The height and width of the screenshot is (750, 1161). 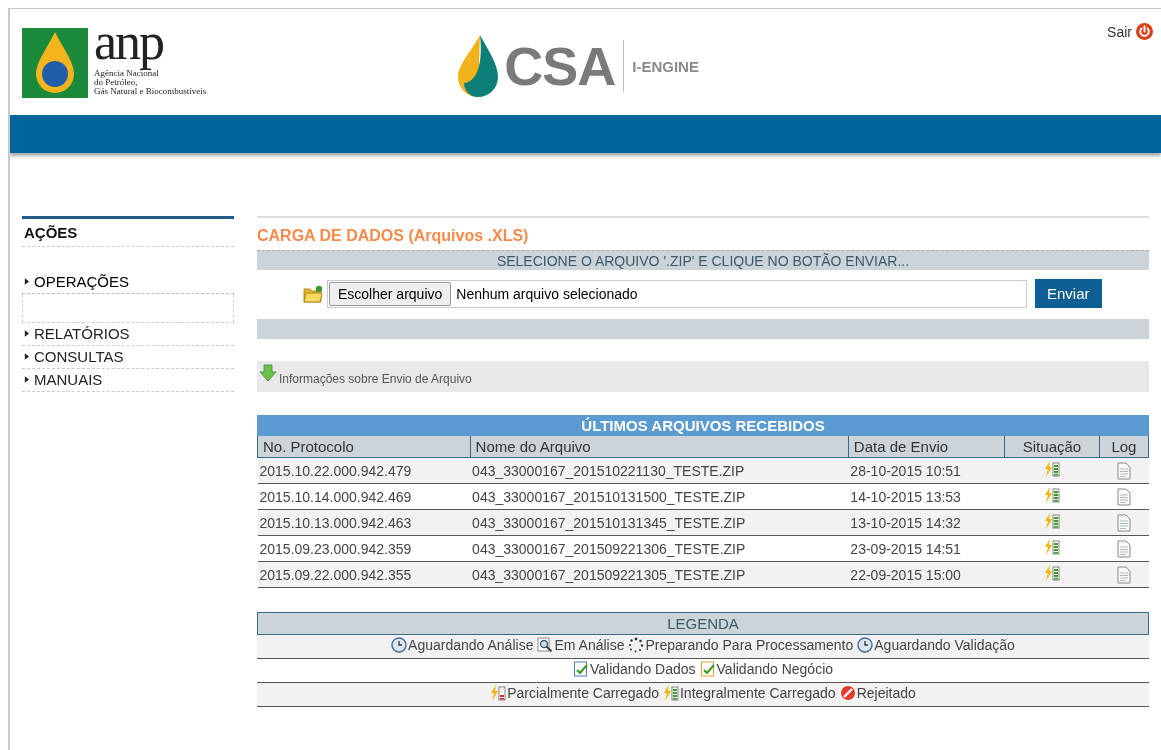 What do you see at coordinates (775, 669) in the screenshot?
I see `legend-label: Validando Negócio` at bounding box center [775, 669].